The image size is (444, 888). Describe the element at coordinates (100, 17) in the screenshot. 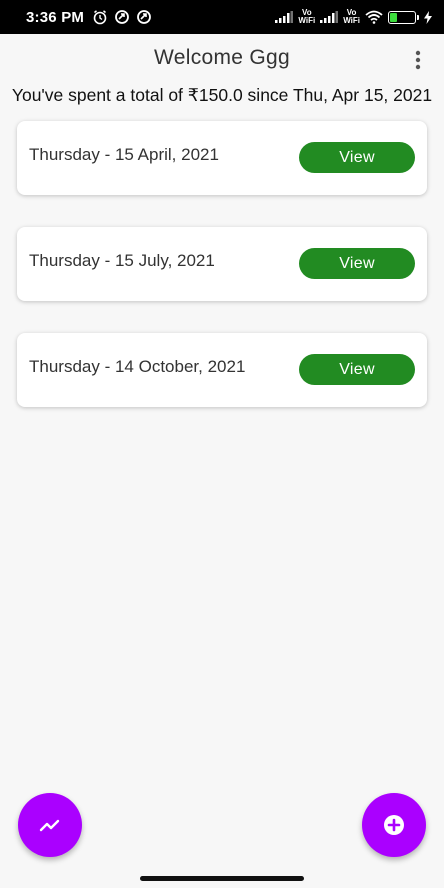

I see `alarm-icon` at that location.